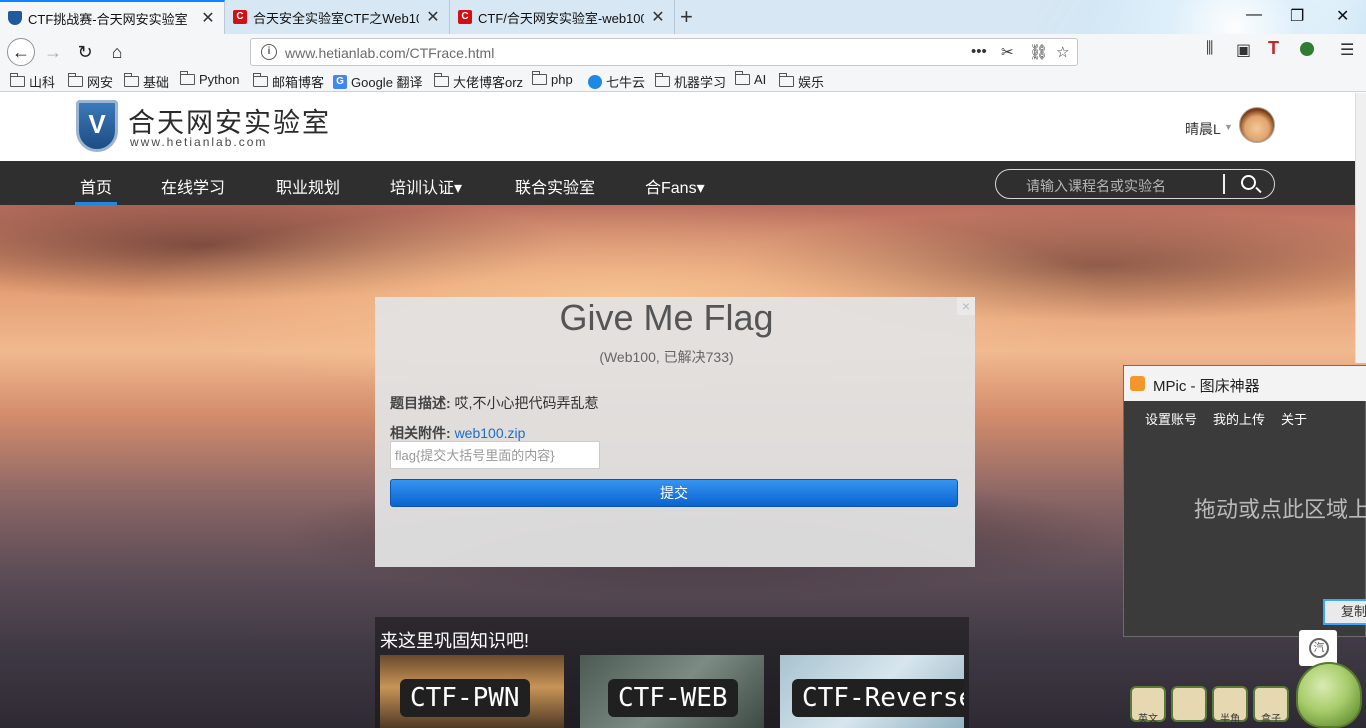  What do you see at coordinates (1248, 182) in the screenshot?
I see `search-icon` at bounding box center [1248, 182].